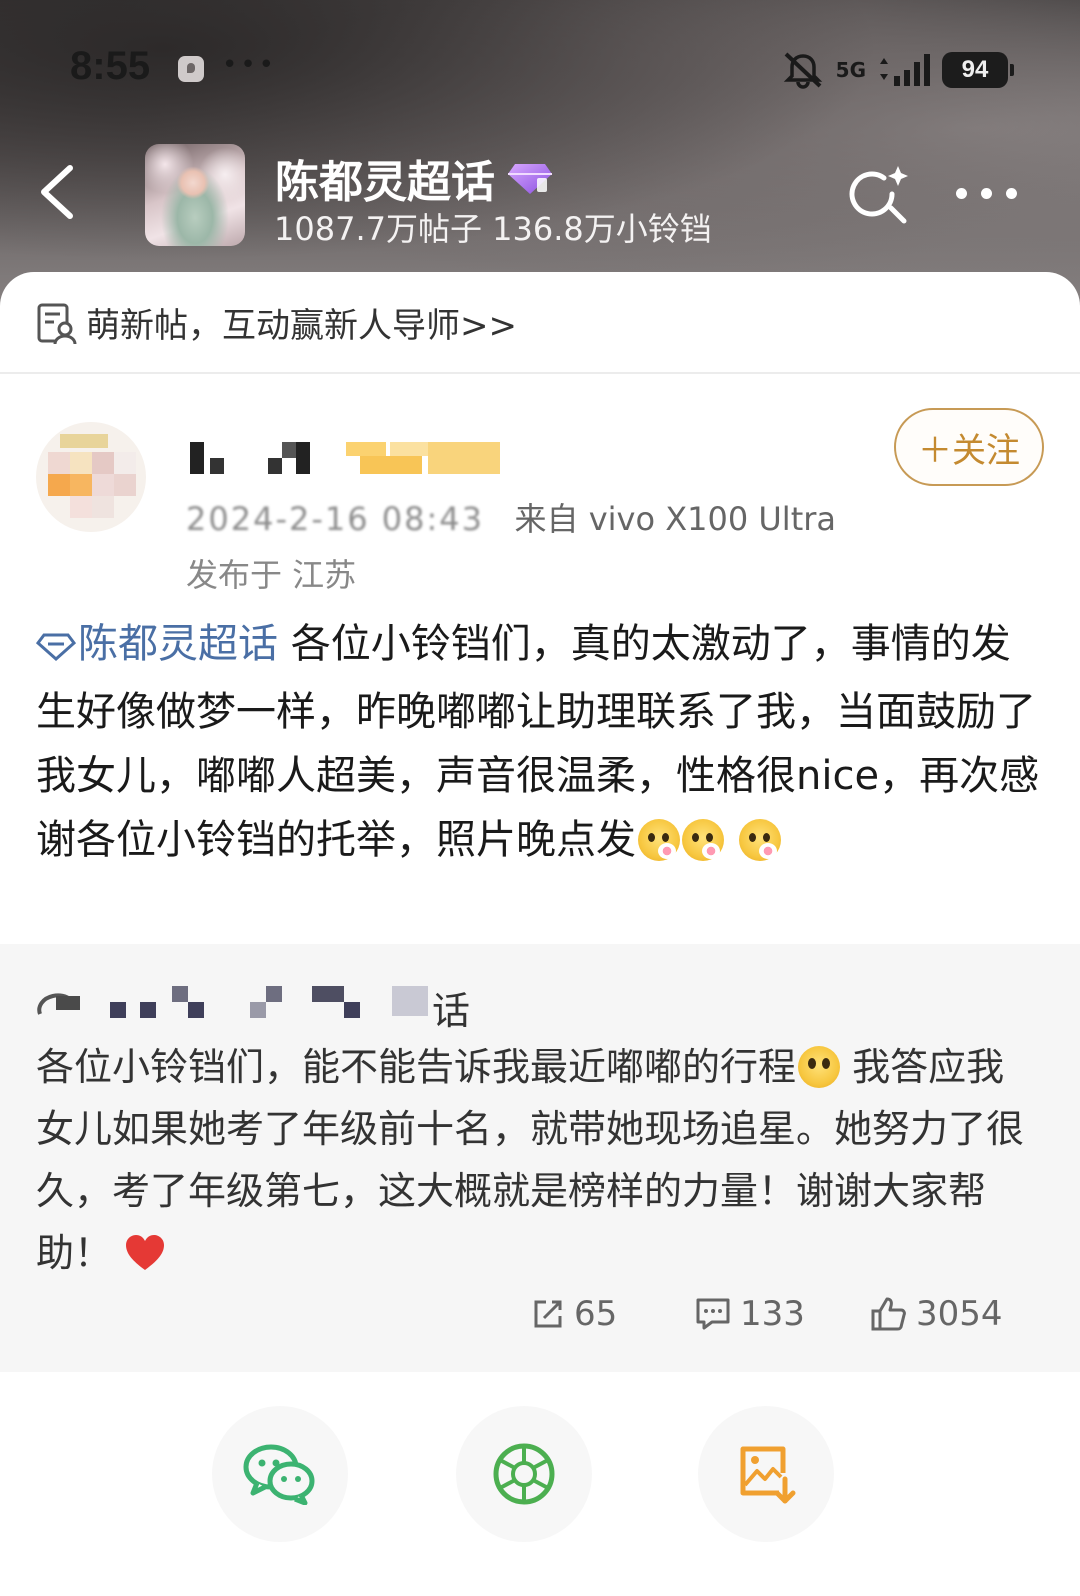 The height and width of the screenshot is (1596, 1080). Describe the element at coordinates (978, 70) in the screenshot. I see `battery-indicator: 94` at that location.